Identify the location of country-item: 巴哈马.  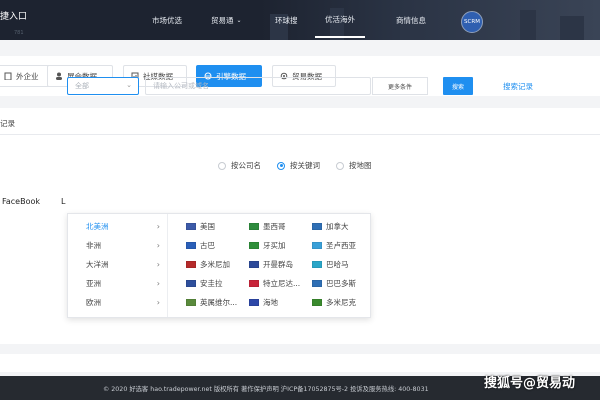
(330, 264).